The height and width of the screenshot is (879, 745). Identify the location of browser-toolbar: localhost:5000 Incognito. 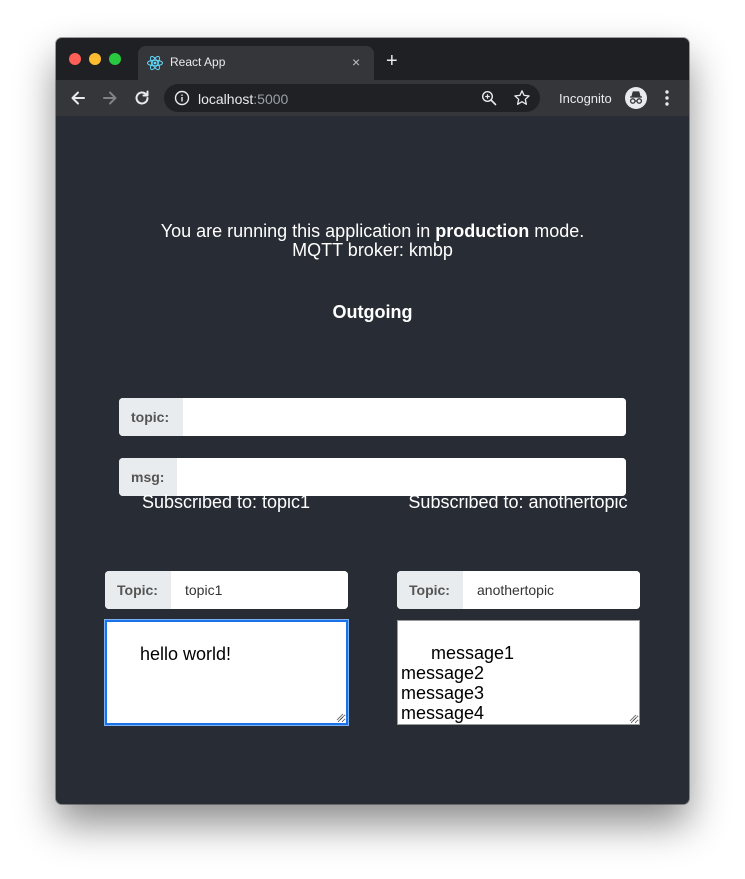
(372, 98).